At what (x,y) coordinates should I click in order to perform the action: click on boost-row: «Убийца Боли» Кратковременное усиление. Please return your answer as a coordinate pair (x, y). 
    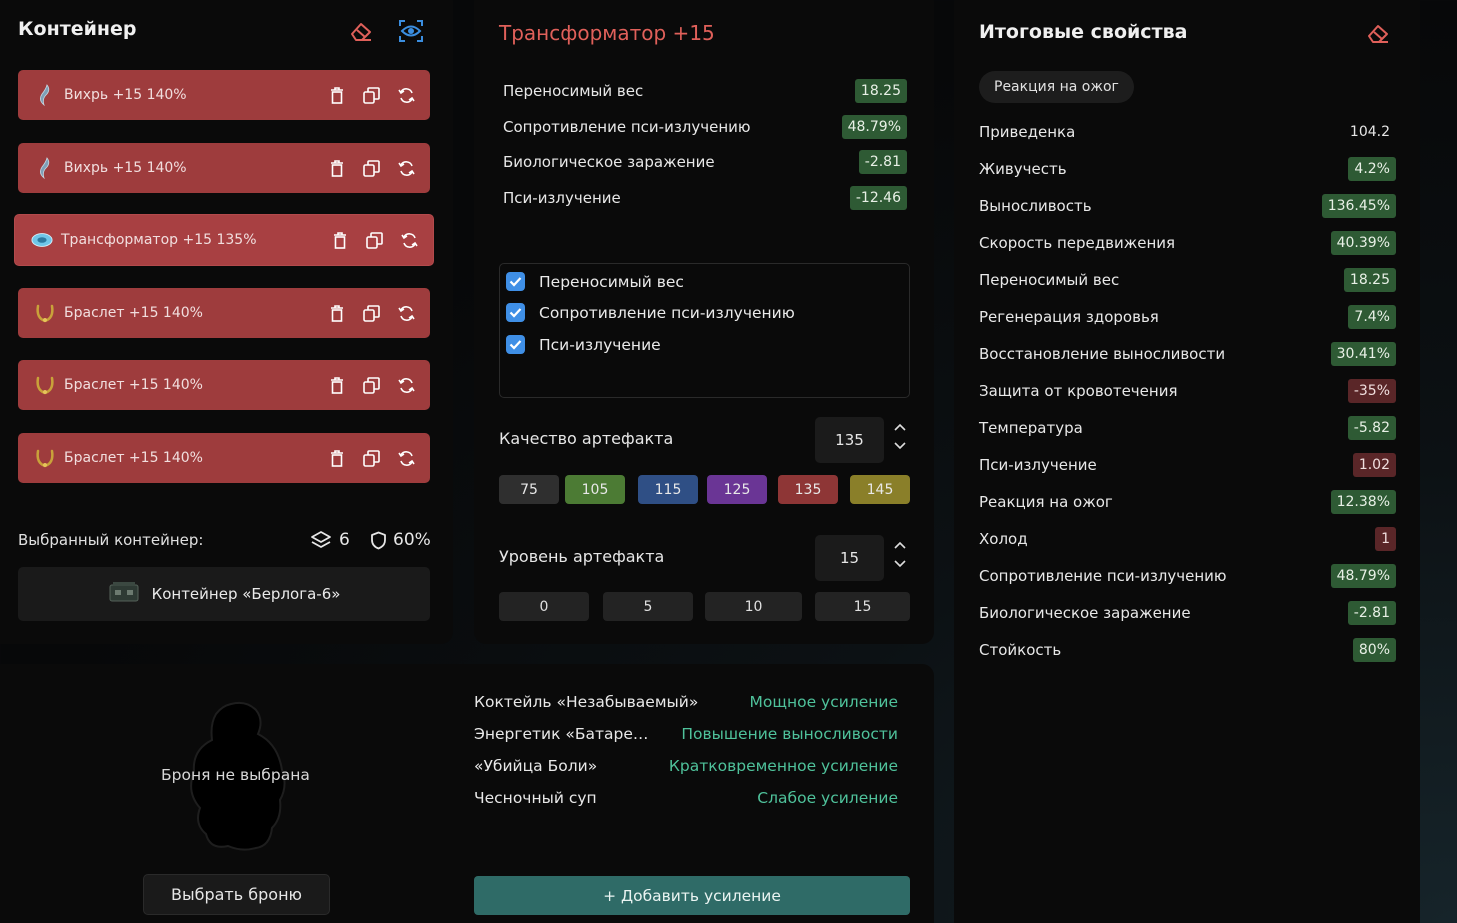
    Looking at the image, I should click on (686, 766).